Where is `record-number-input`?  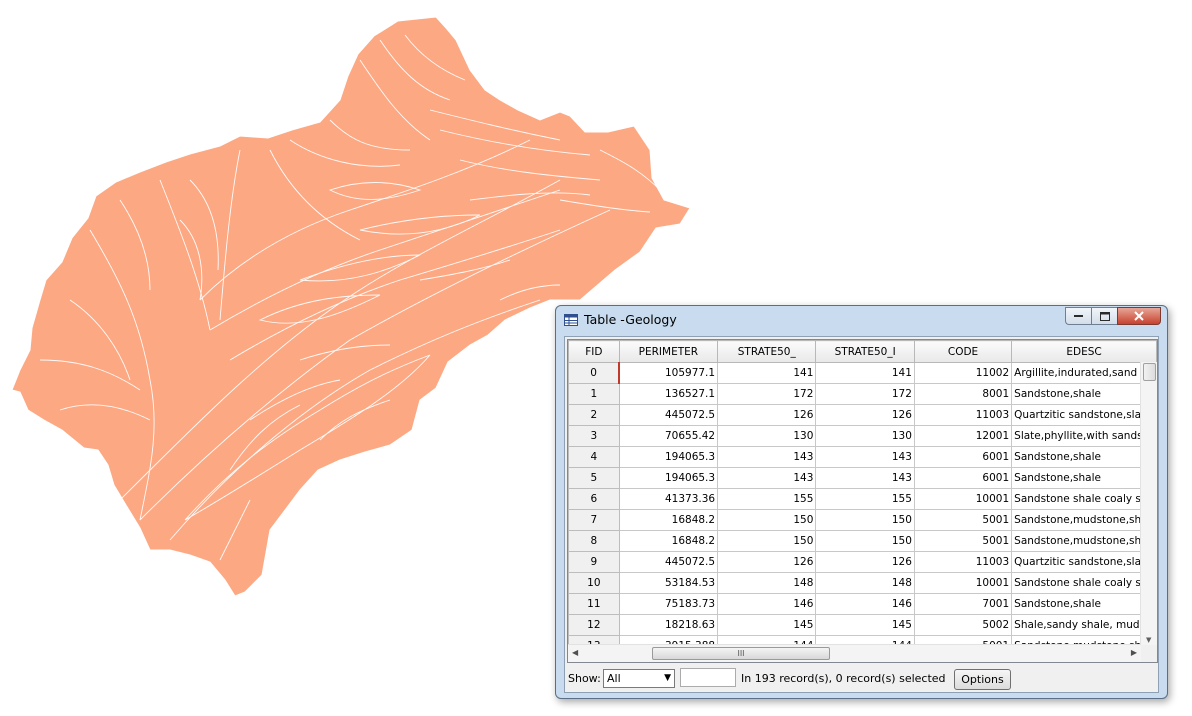
record-number-input is located at coordinates (708, 677).